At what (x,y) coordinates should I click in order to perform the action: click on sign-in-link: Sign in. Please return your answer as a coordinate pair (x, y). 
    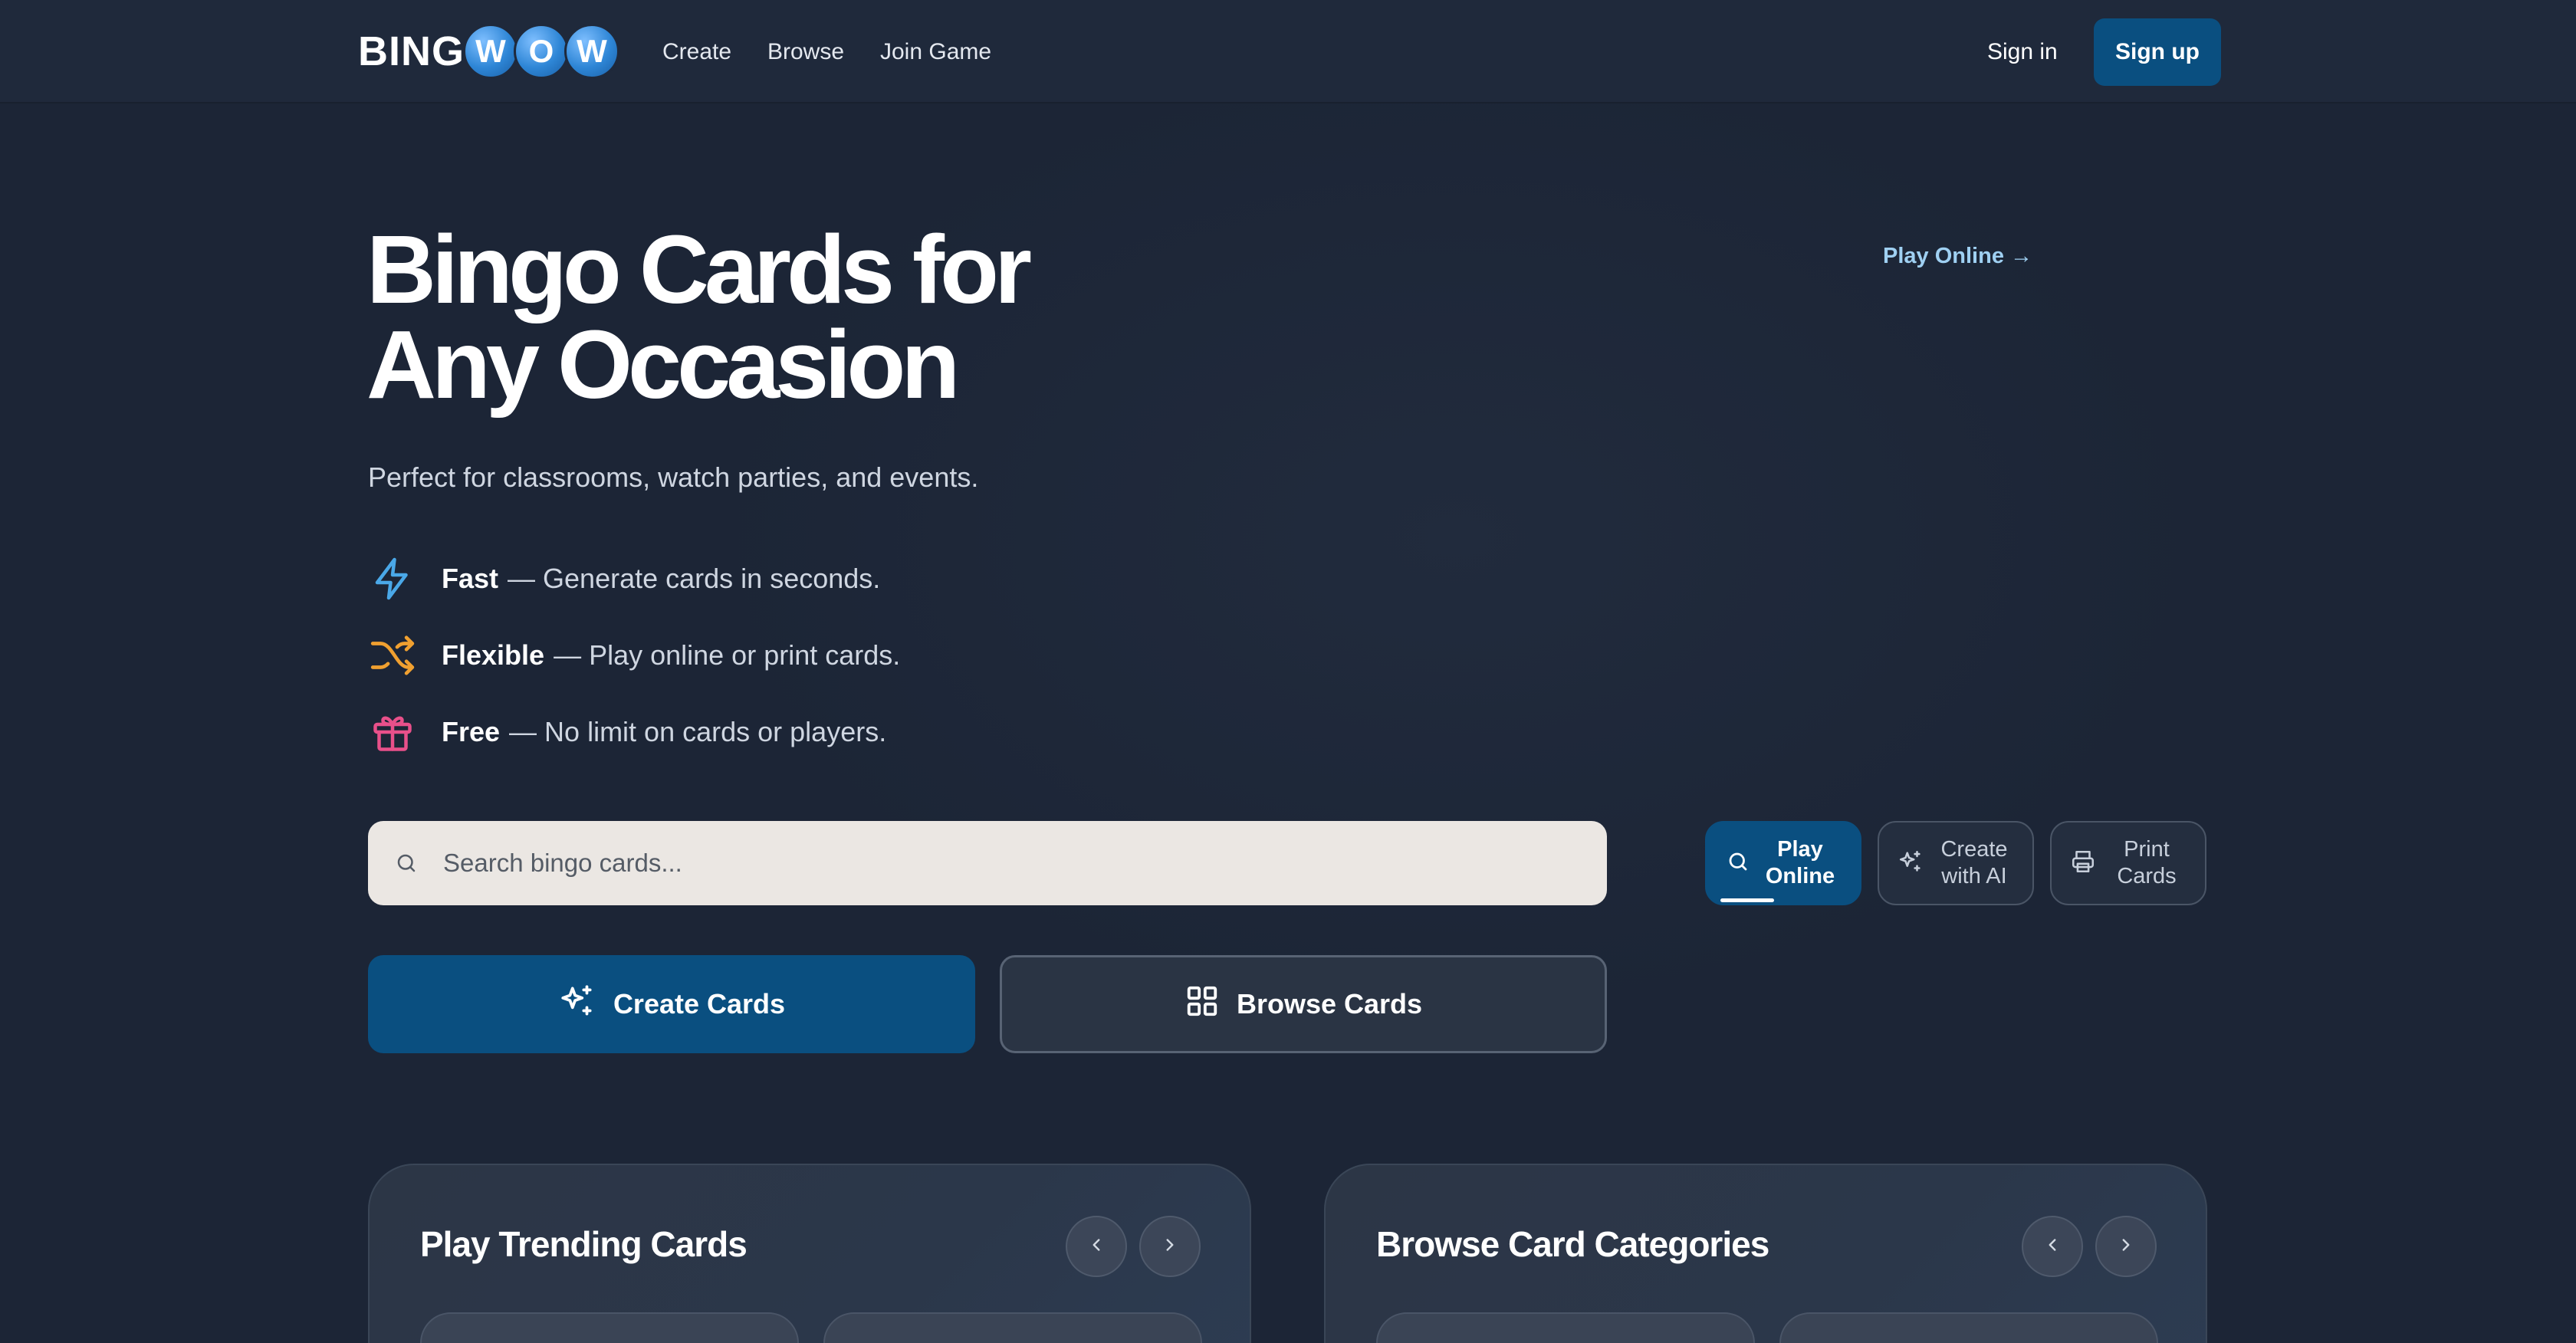
    Looking at the image, I should click on (2022, 53).